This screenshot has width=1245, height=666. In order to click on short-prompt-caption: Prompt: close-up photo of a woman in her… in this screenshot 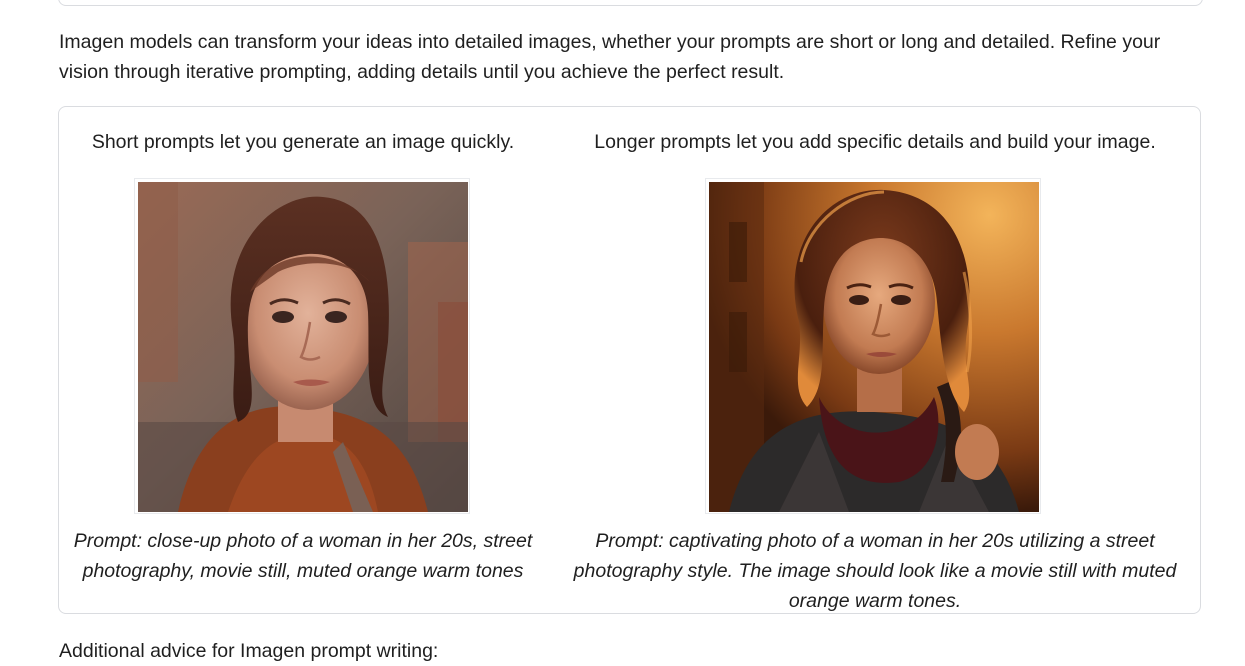, I will do `click(303, 556)`.